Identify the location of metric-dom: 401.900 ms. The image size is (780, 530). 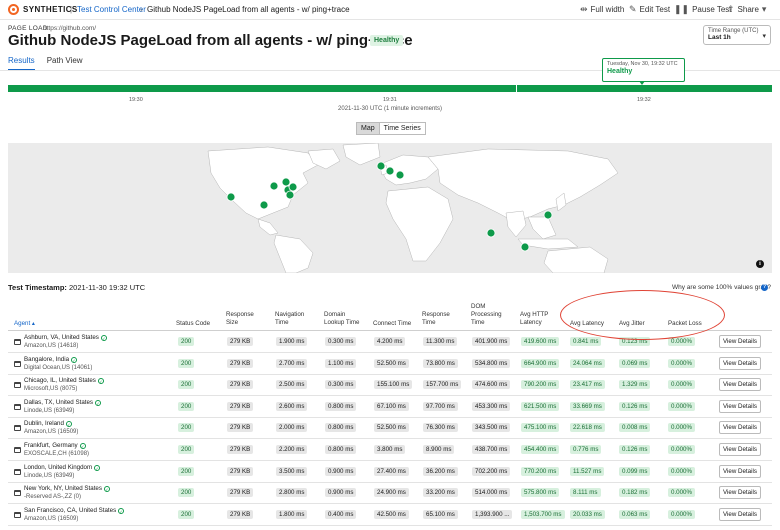
(491, 341).